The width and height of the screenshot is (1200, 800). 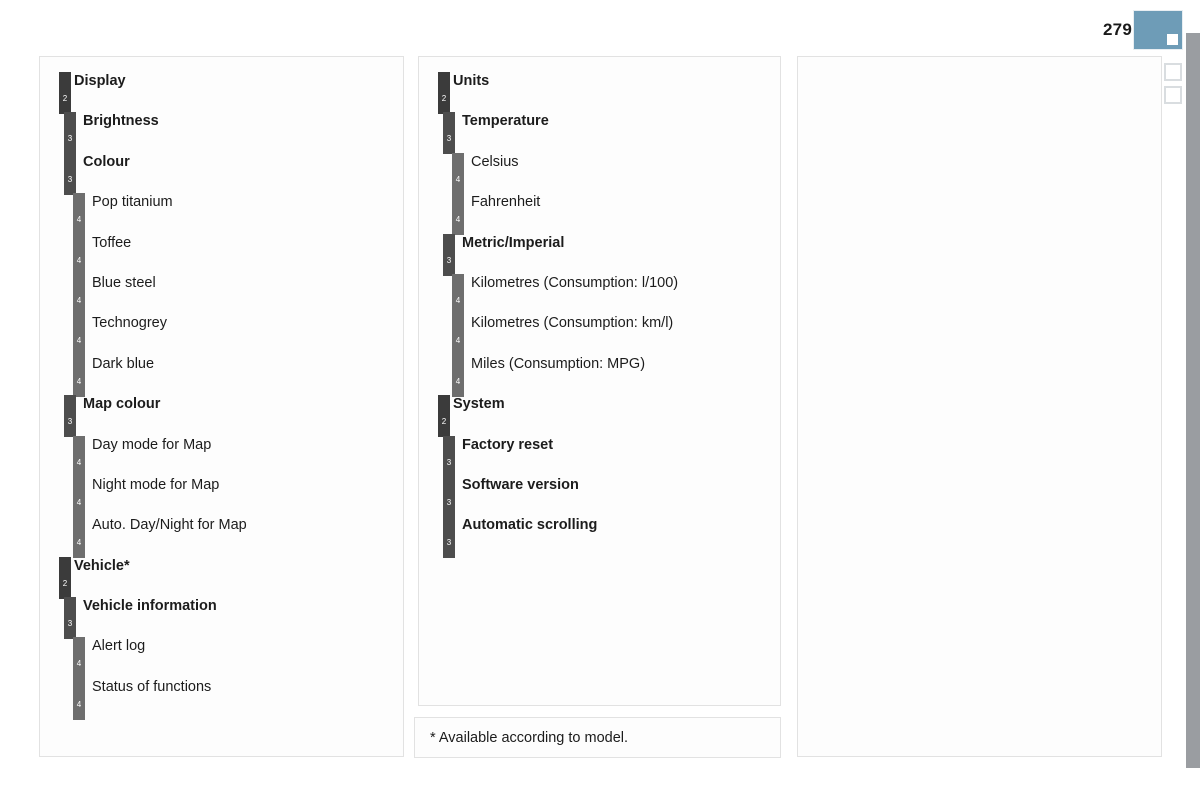 What do you see at coordinates (558, 363) in the screenshot?
I see `menu-item-label: Miles (Consumption: MPG)` at bounding box center [558, 363].